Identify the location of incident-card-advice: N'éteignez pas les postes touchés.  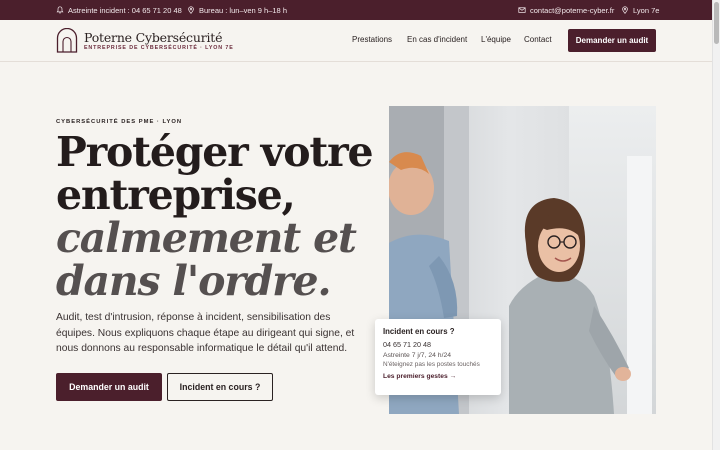
(431, 364).